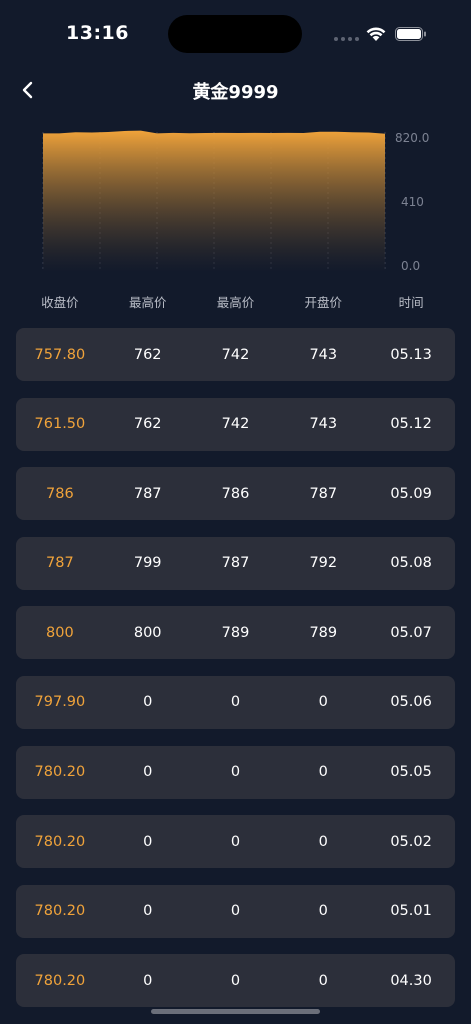  What do you see at coordinates (323, 493) in the screenshot?
I see `open-price-cell: 787` at bounding box center [323, 493].